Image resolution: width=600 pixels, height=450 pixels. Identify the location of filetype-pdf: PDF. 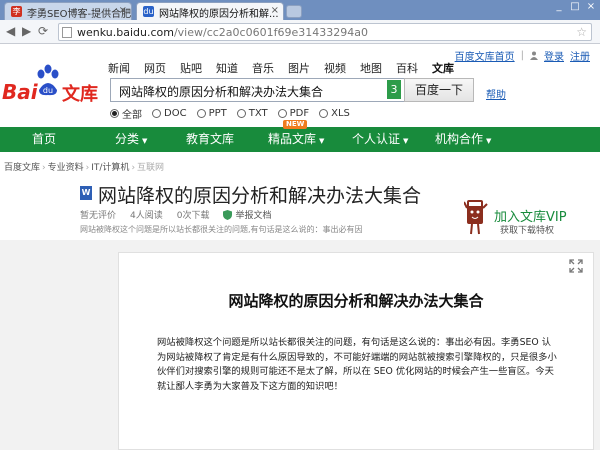
(293, 113).